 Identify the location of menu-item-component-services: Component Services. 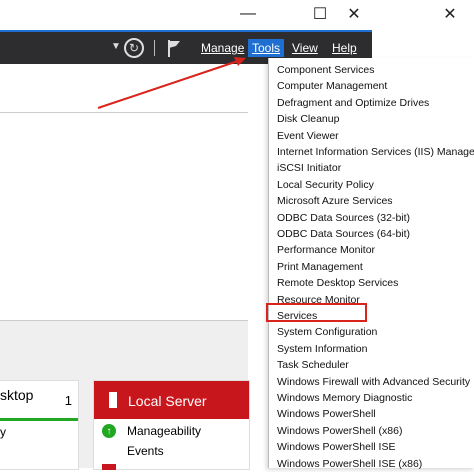
(325, 70).